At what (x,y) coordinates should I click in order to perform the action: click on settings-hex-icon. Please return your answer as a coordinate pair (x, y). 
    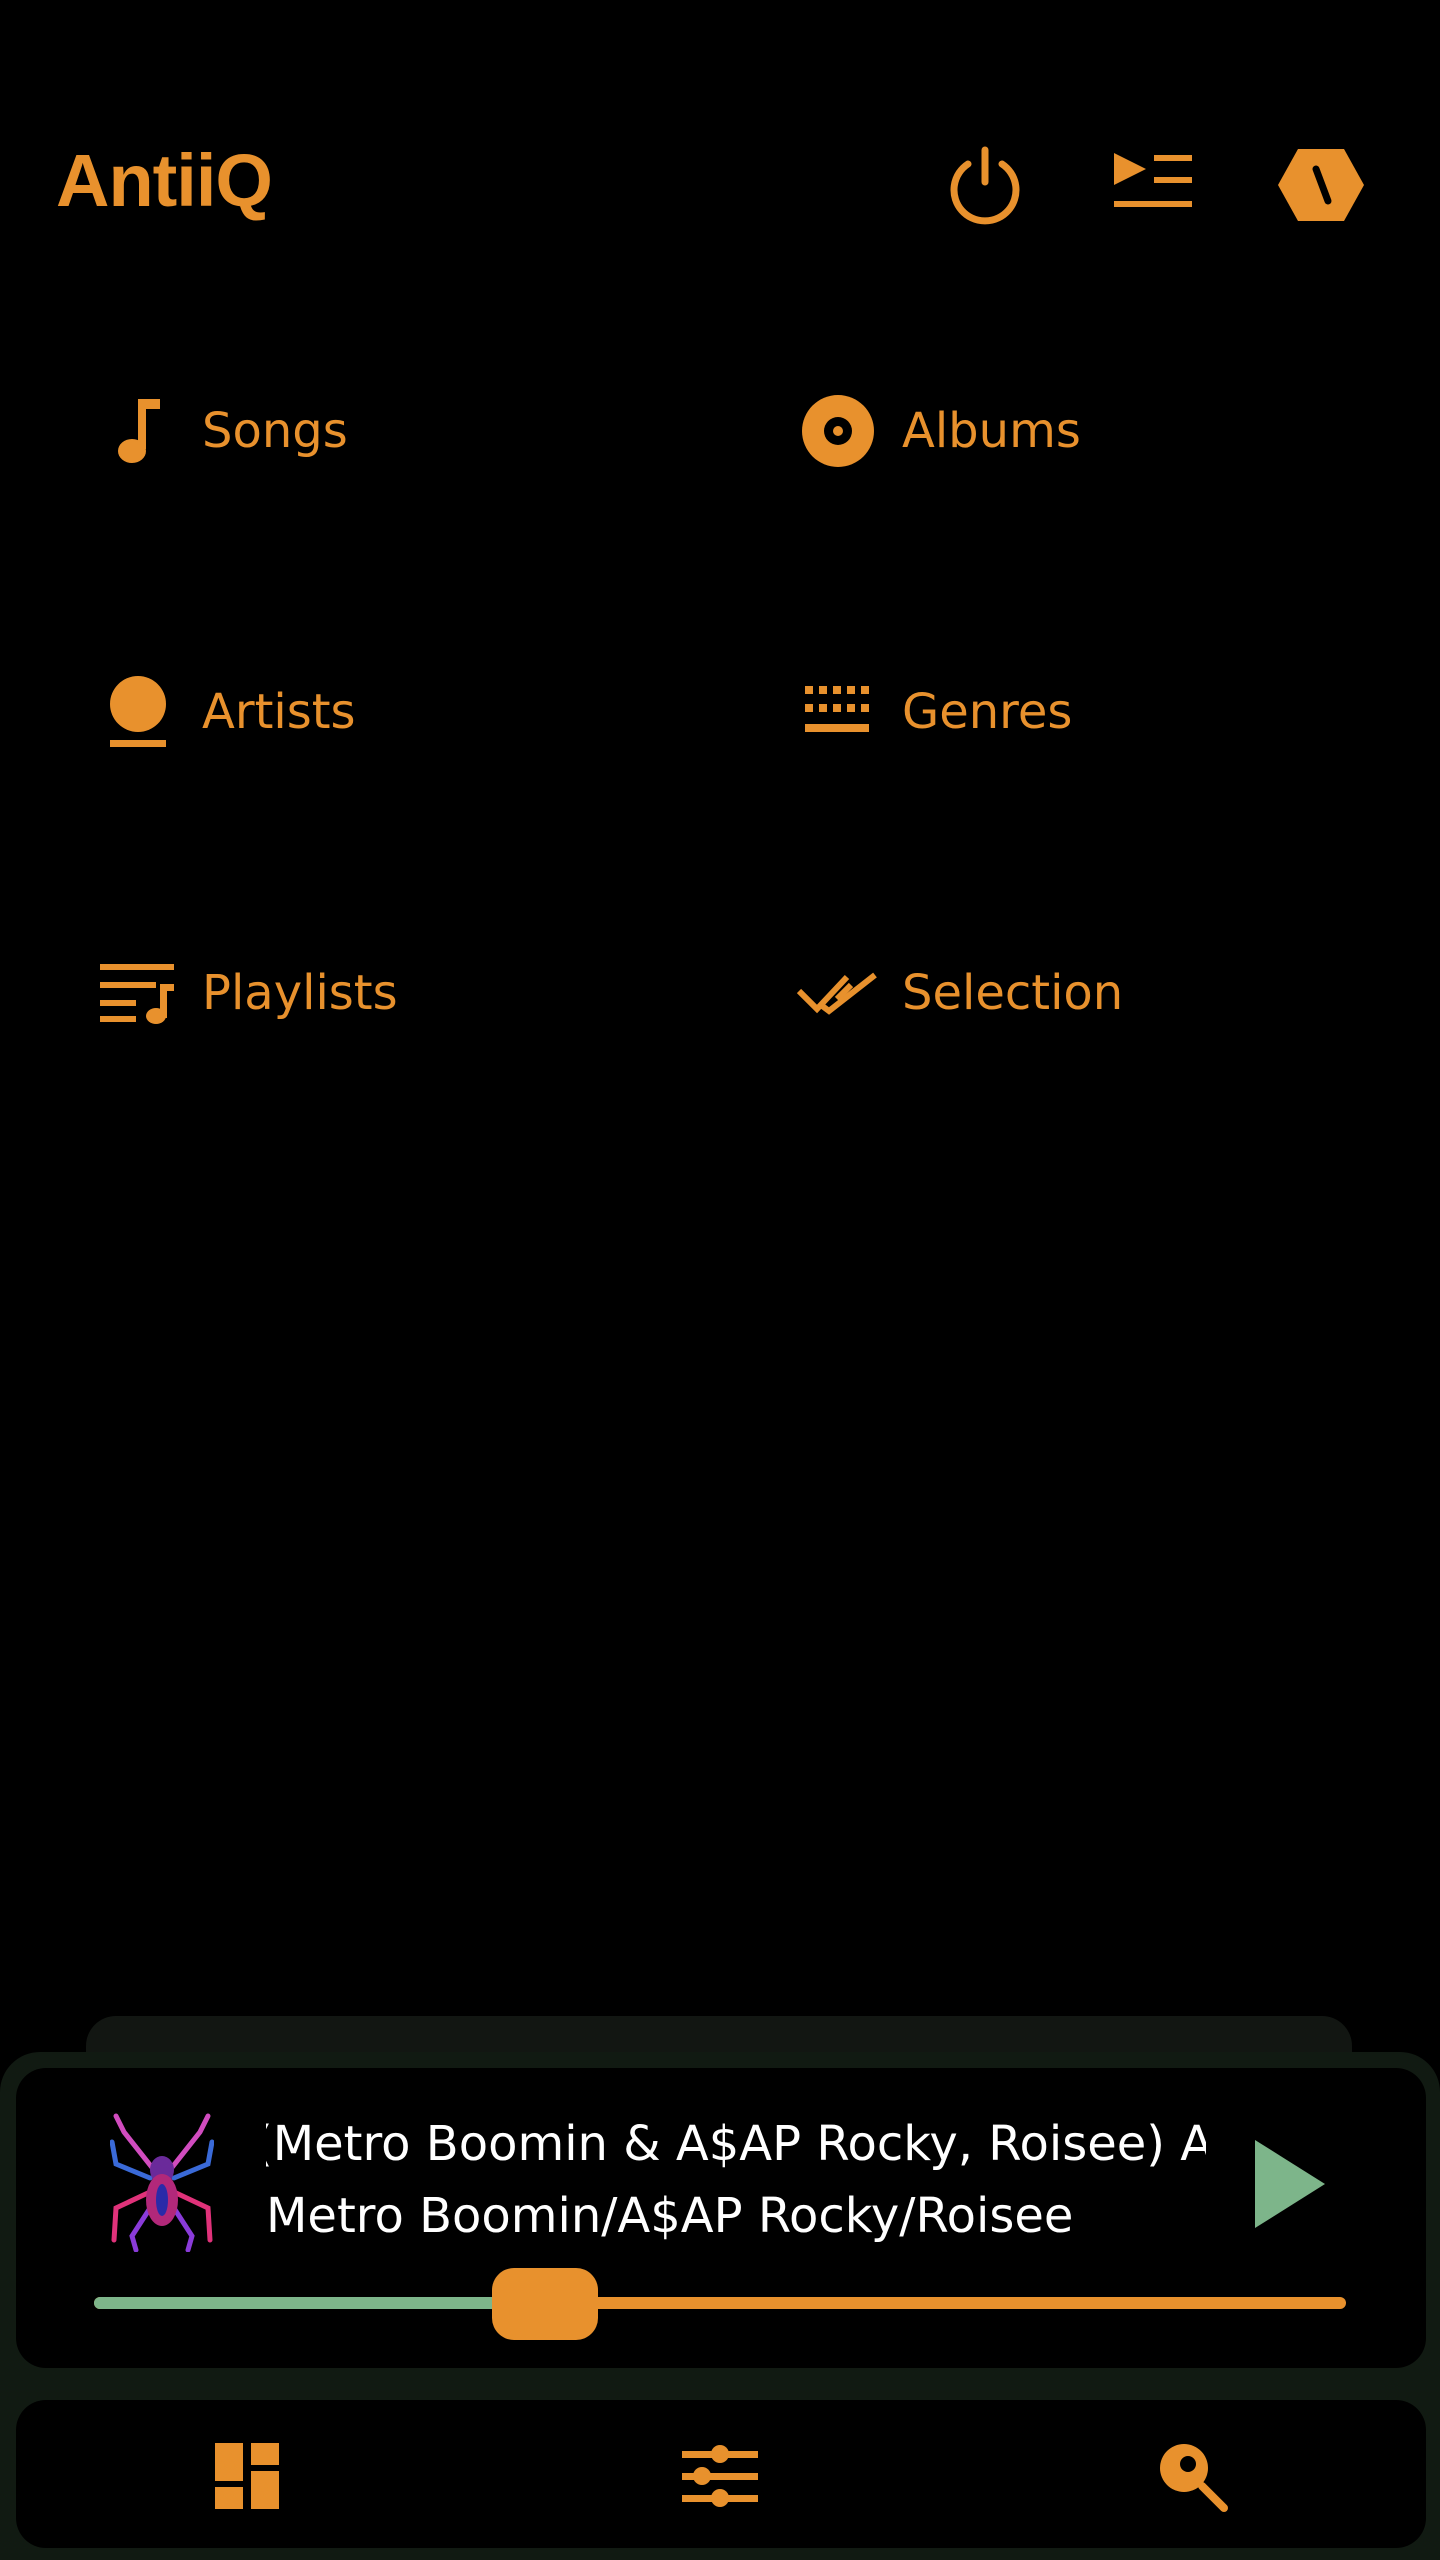
    Looking at the image, I should click on (1321, 185).